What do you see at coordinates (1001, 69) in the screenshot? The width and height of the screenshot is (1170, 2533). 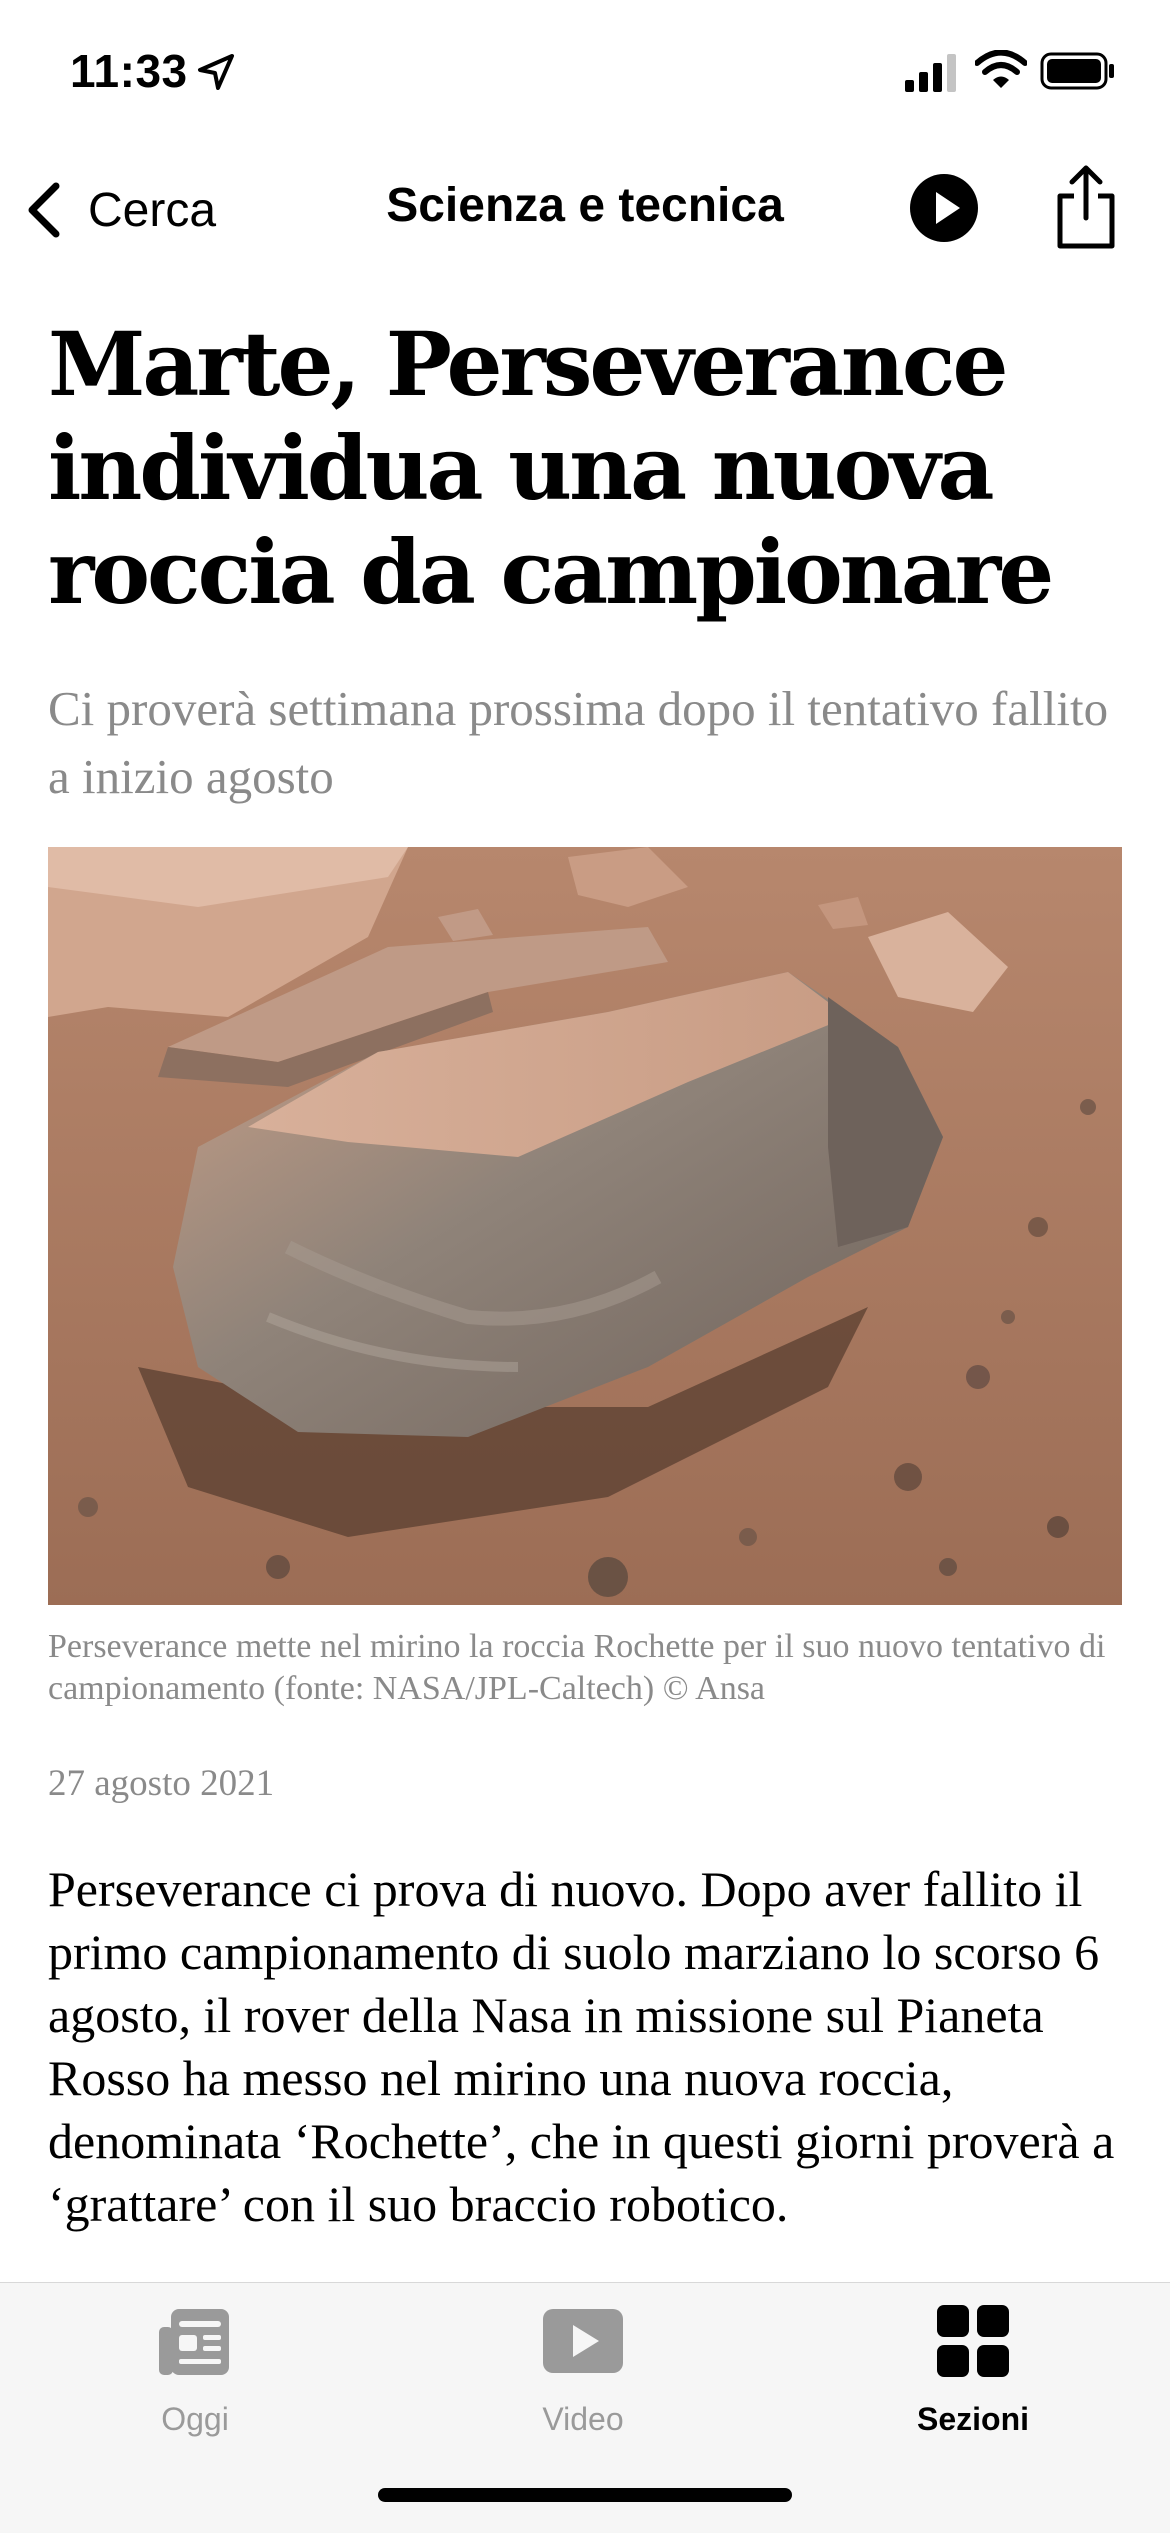 I see `wifi-icon` at bounding box center [1001, 69].